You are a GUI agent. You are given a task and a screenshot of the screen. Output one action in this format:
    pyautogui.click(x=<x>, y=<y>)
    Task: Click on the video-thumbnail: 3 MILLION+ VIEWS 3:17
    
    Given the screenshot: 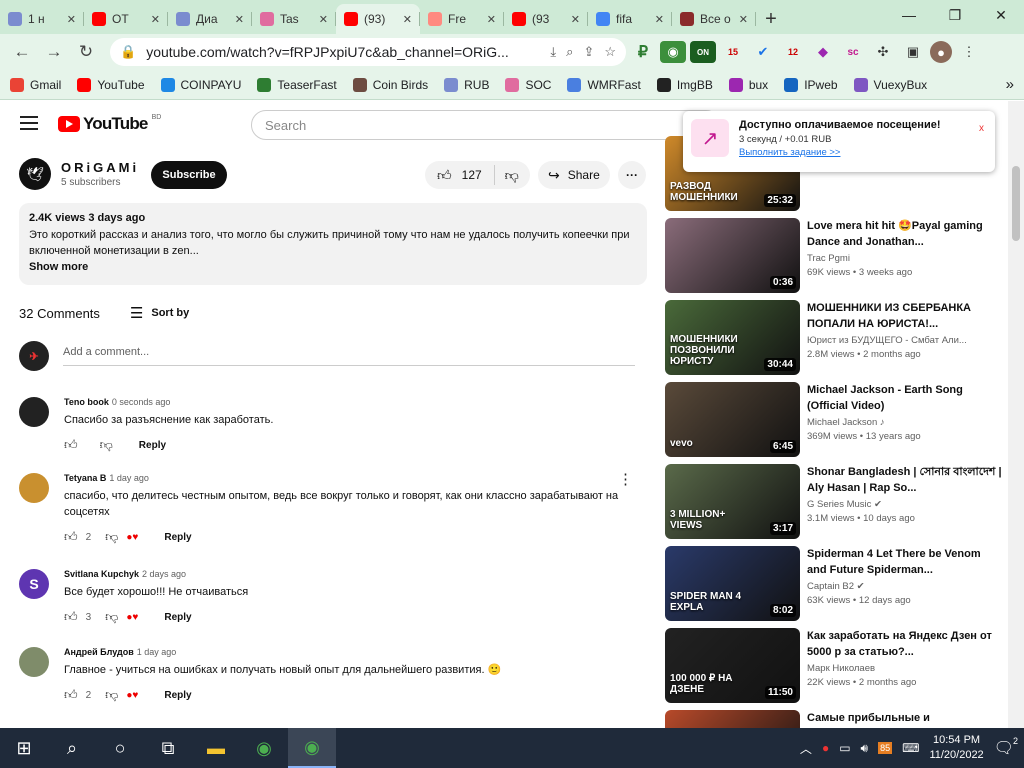 What is the action you would take?
    pyautogui.click(x=732, y=501)
    